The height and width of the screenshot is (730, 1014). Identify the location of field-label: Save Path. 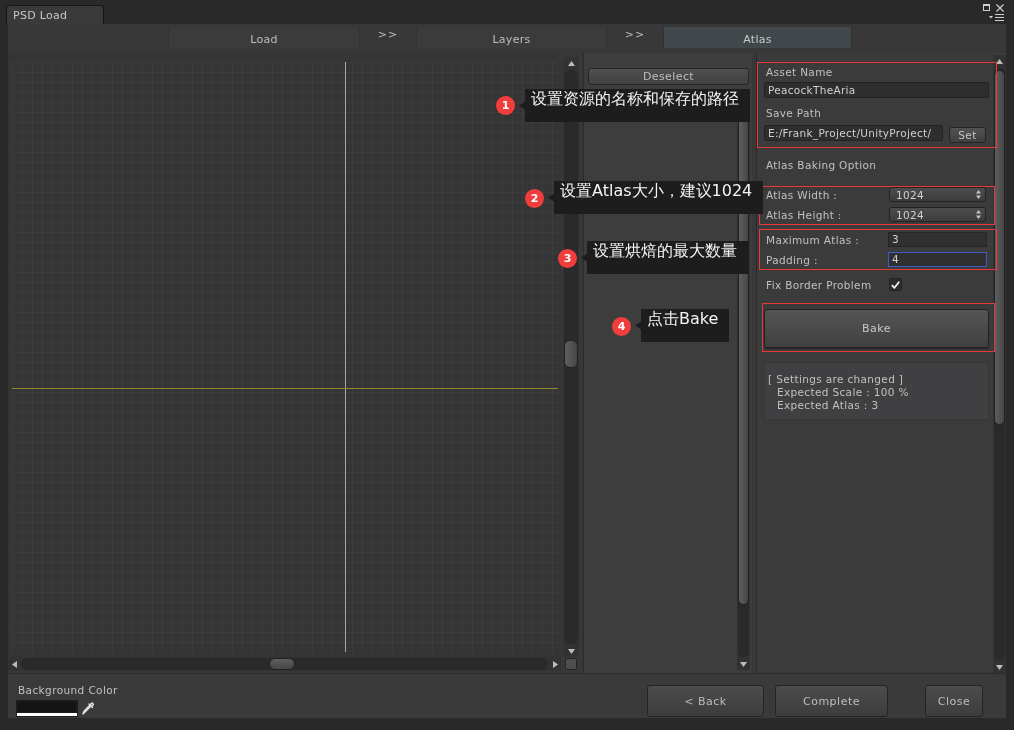
(793, 113).